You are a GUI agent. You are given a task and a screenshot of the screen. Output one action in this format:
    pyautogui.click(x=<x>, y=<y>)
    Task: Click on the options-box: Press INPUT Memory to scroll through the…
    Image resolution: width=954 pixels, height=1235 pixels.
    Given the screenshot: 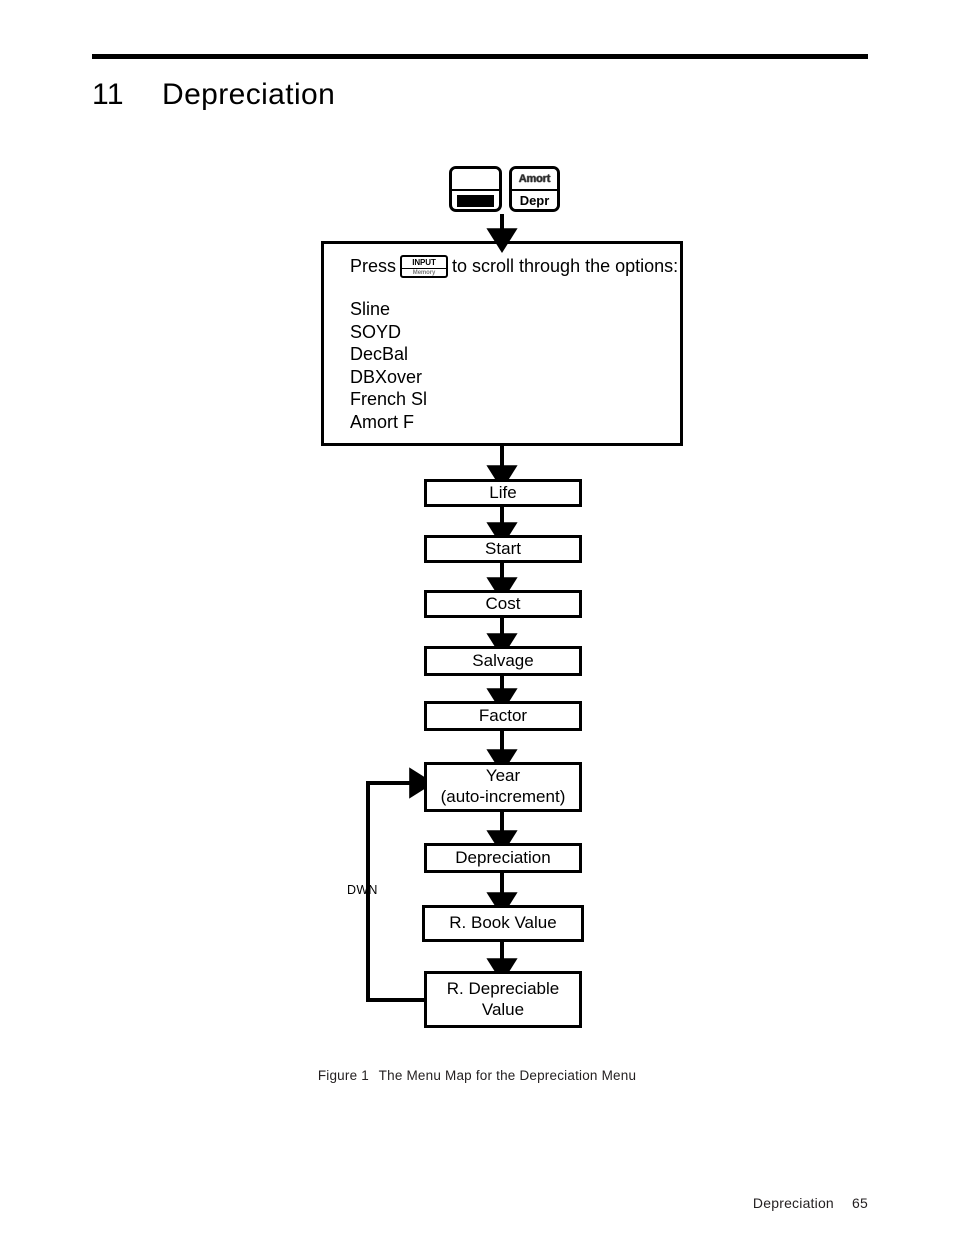 What is the action you would take?
    pyautogui.click(x=502, y=343)
    